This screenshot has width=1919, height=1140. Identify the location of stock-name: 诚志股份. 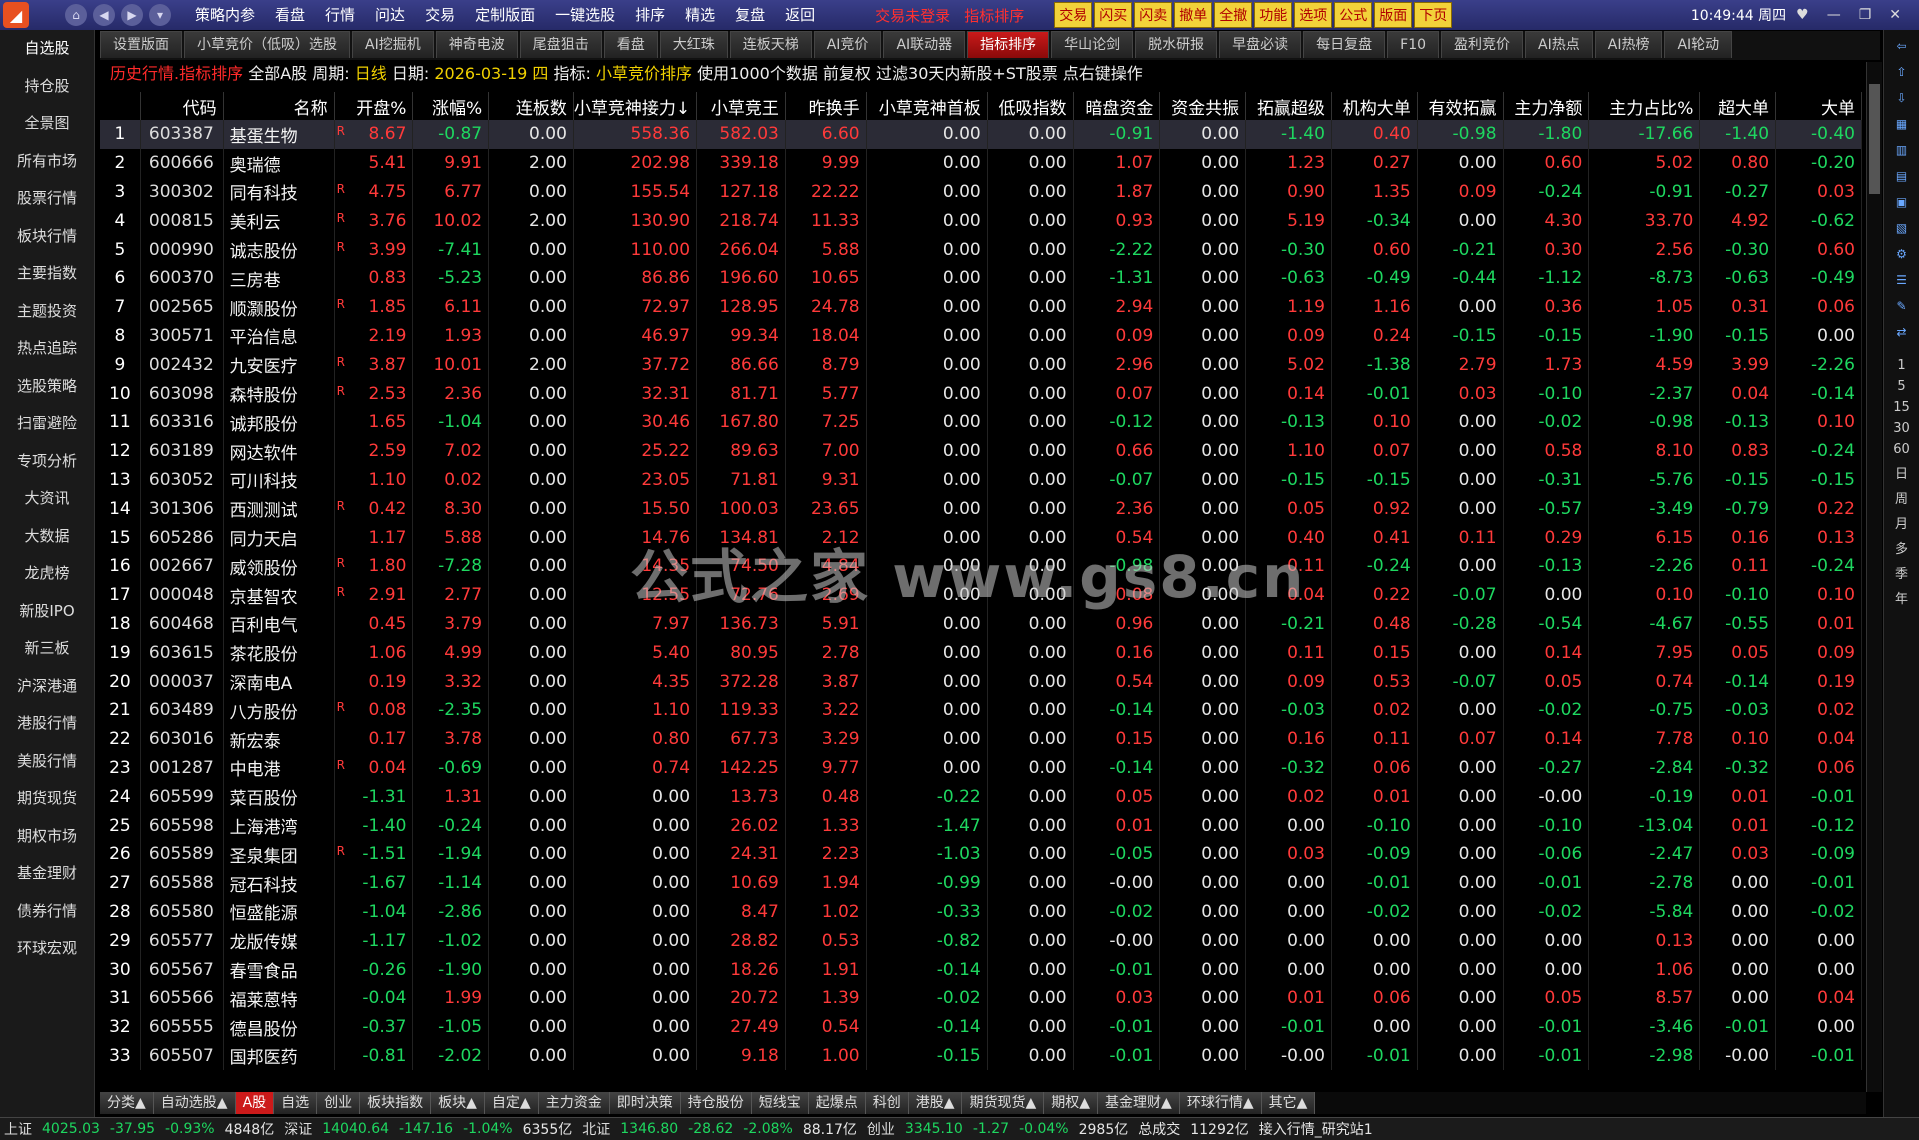
(279, 249).